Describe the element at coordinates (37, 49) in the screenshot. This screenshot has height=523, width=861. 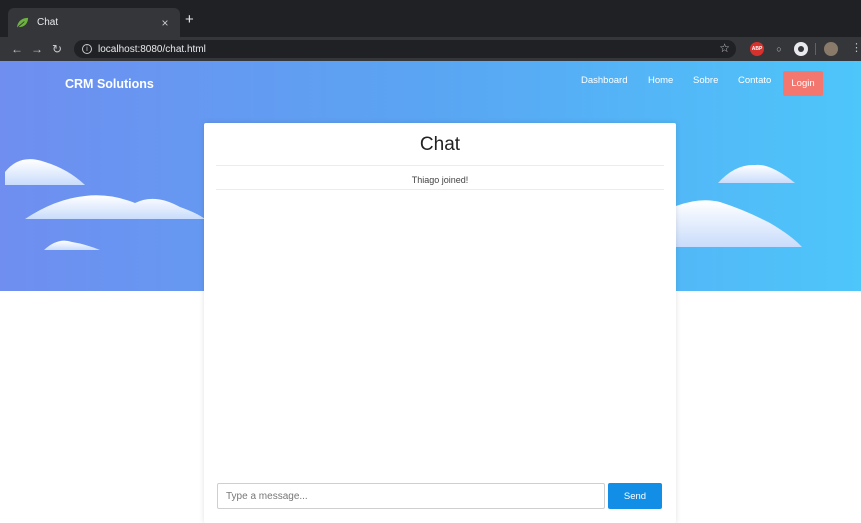
I see `forward-arrow-icon: →` at that location.